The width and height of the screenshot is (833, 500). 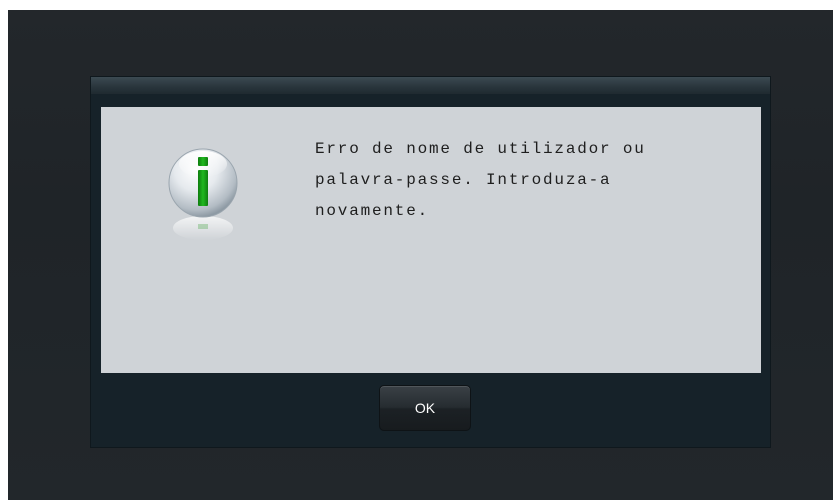 What do you see at coordinates (430, 85) in the screenshot?
I see `dialog-titlebar` at bounding box center [430, 85].